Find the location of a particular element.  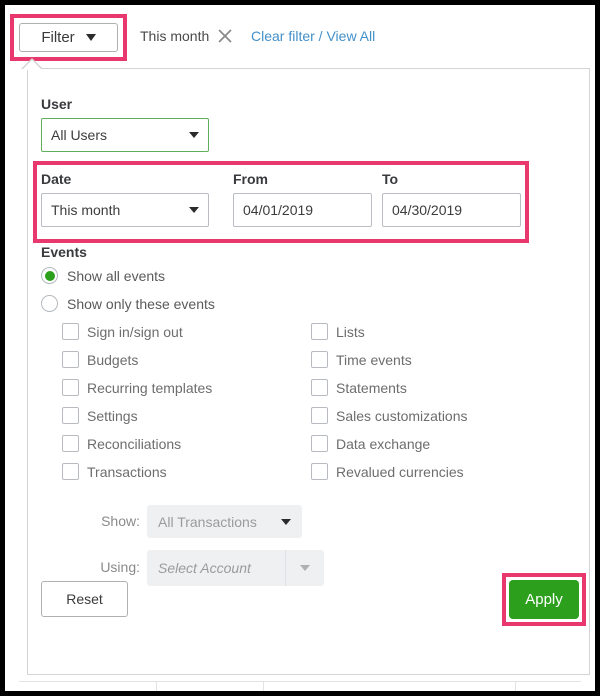

filter-button: Filter is located at coordinates (68, 37).